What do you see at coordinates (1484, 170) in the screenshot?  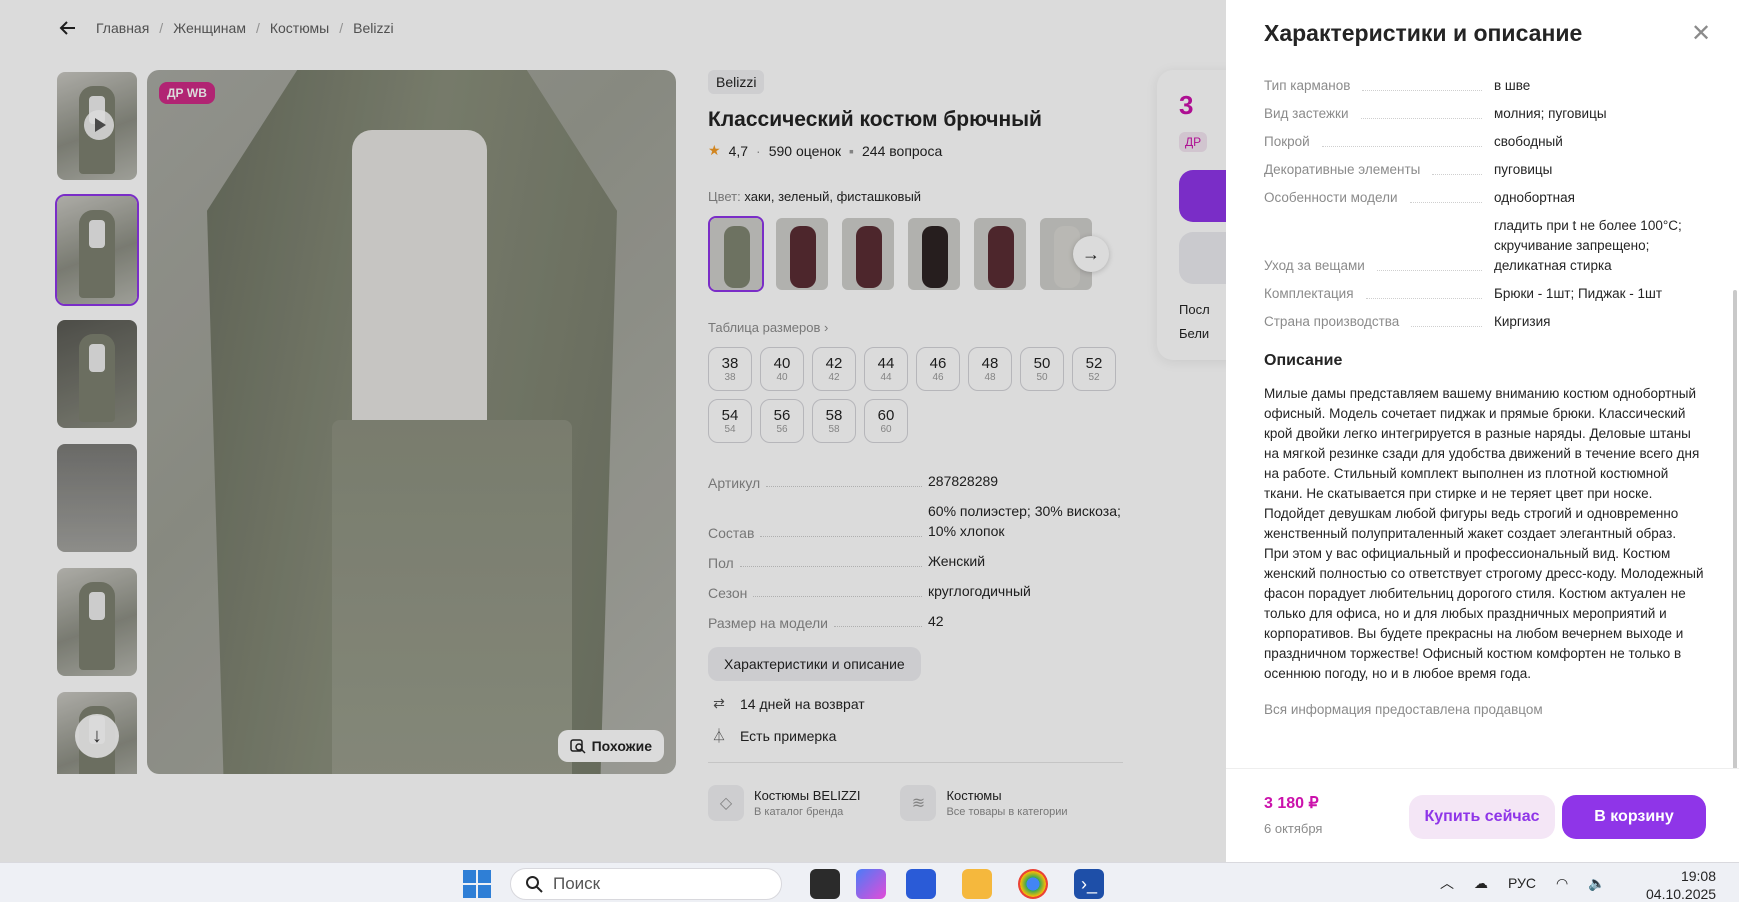 I see `characteristic-row: Декоративные элементы пуговицы` at bounding box center [1484, 170].